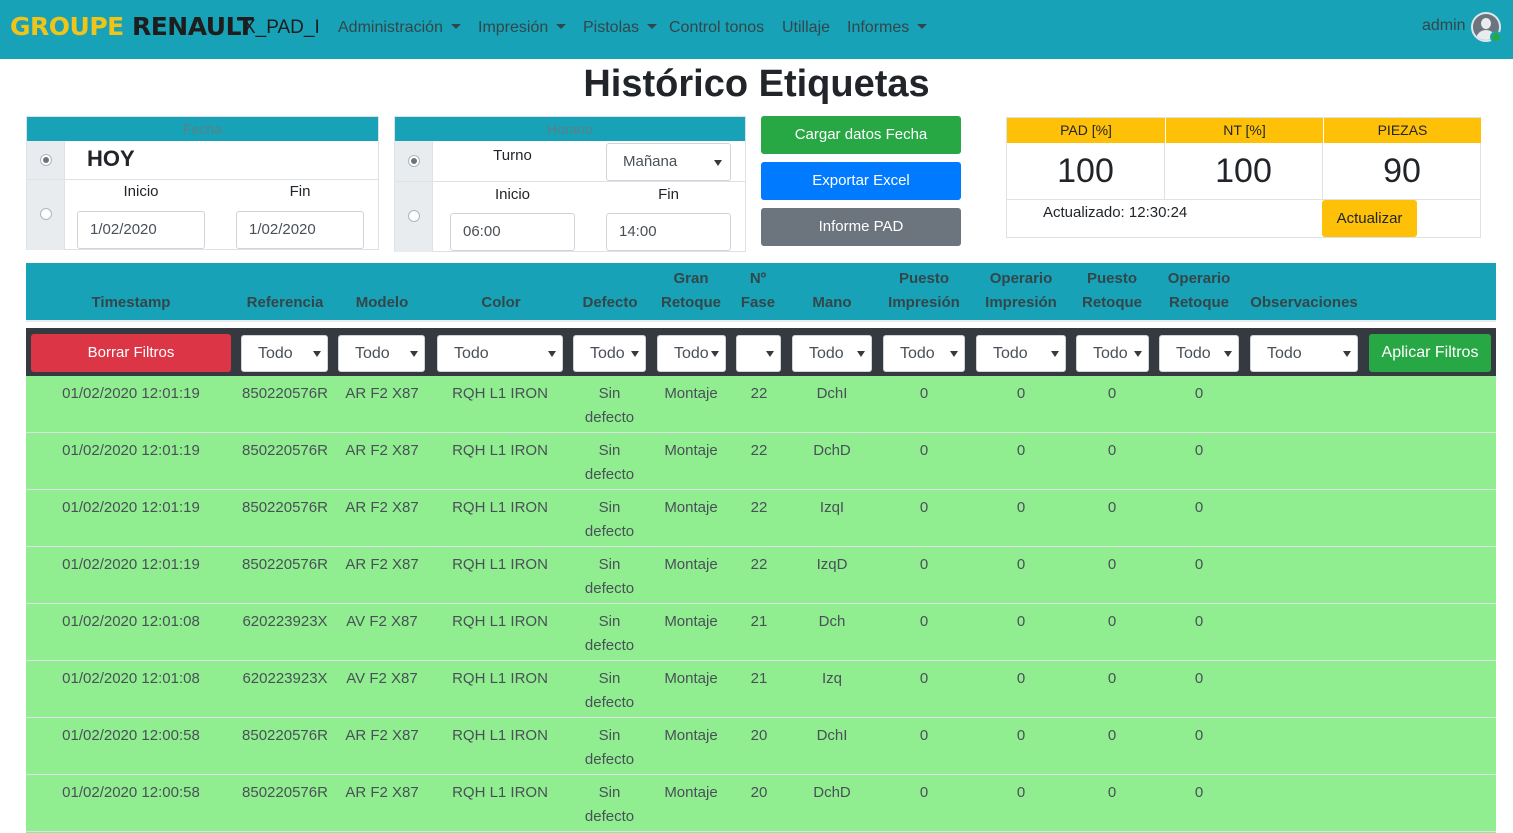 This screenshot has width=1513, height=833. What do you see at coordinates (861, 181) in the screenshot?
I see `exportar-excel-button: Exportar Excel` at bounding box center [861, 181].